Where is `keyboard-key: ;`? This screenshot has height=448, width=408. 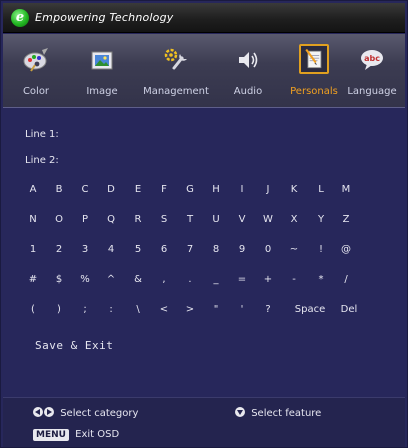
keyboard-key: ; is located at coordinates (85, 314).